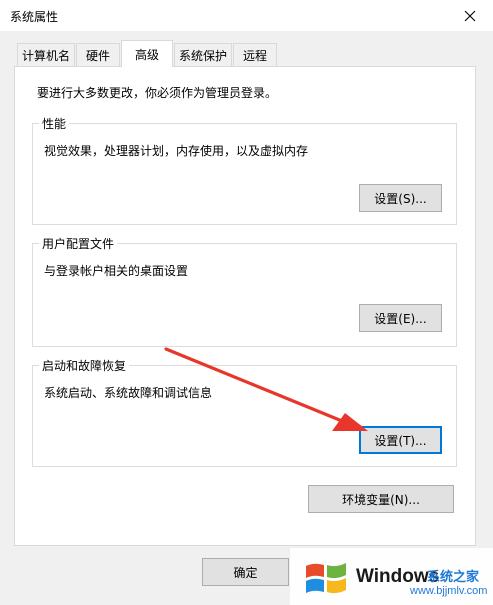 The height and width of the screenshot is (605, 493). I want to click on startup-recovery-description: 系统启动、系统故障和调试信息, so click(128, 393).